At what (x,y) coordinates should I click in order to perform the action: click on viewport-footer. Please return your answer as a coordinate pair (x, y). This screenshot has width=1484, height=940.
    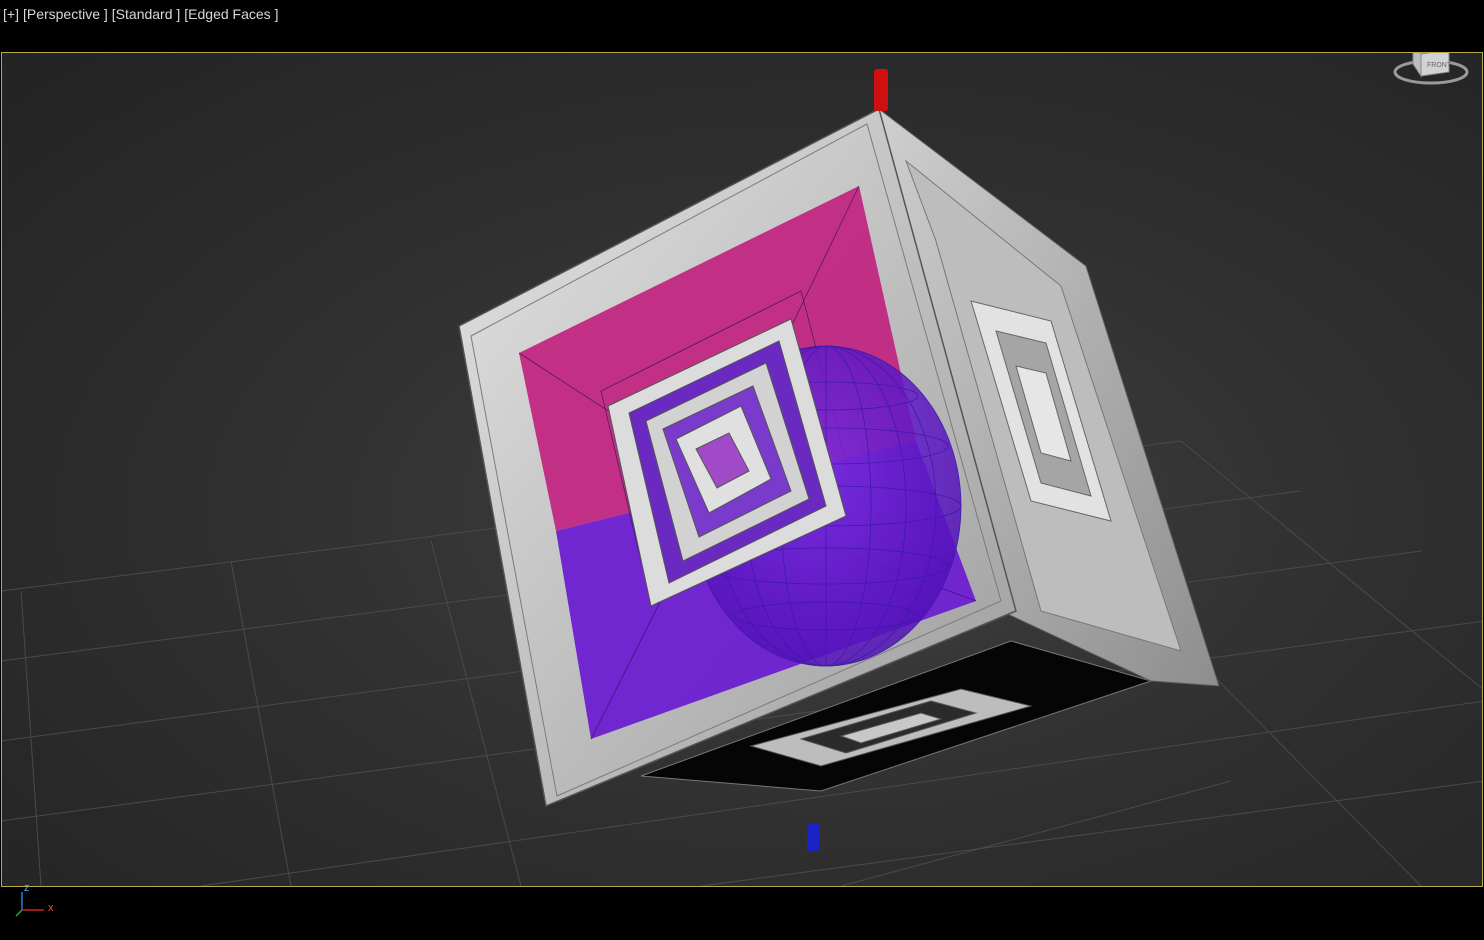
    Looking at the image, I should click on (742, 913).